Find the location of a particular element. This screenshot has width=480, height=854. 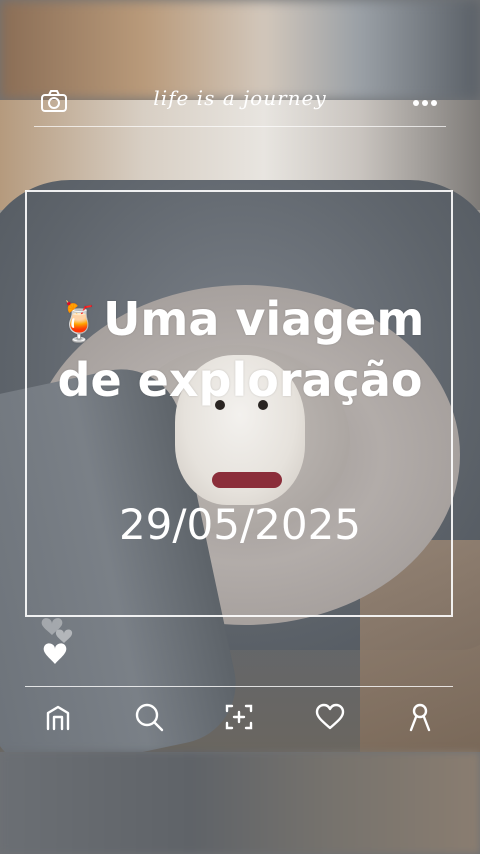

add-icon is located at coordinates (239, 717).